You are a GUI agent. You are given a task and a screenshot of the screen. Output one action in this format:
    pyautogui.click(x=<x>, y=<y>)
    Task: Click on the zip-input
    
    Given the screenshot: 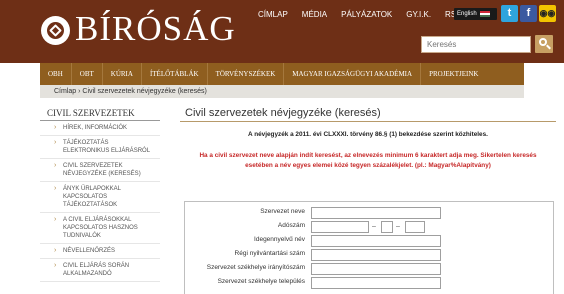 What is the action you would take?
    pyautogui.click(x=376, y=269)
    